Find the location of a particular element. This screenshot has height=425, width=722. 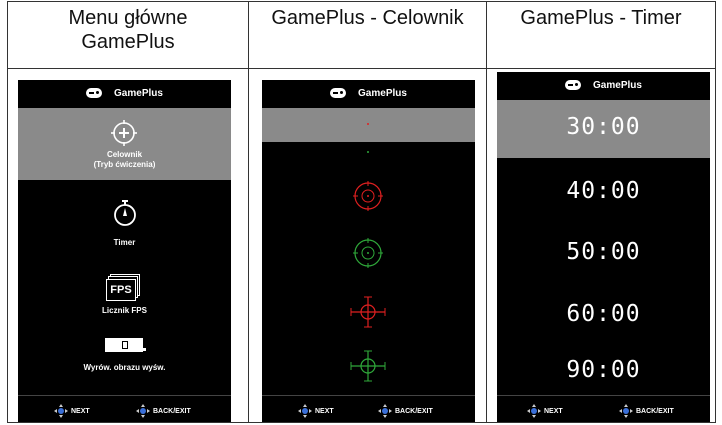

green-dot-crosshair-icon is located at coordinates (368, 152).